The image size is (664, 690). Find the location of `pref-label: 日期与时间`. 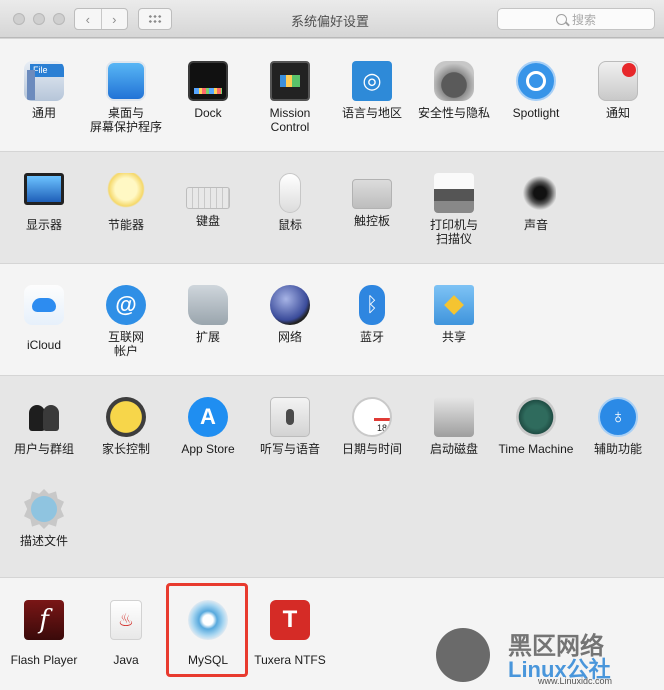

pref-label: 日期与时间 is located at coordinates (371, 449).